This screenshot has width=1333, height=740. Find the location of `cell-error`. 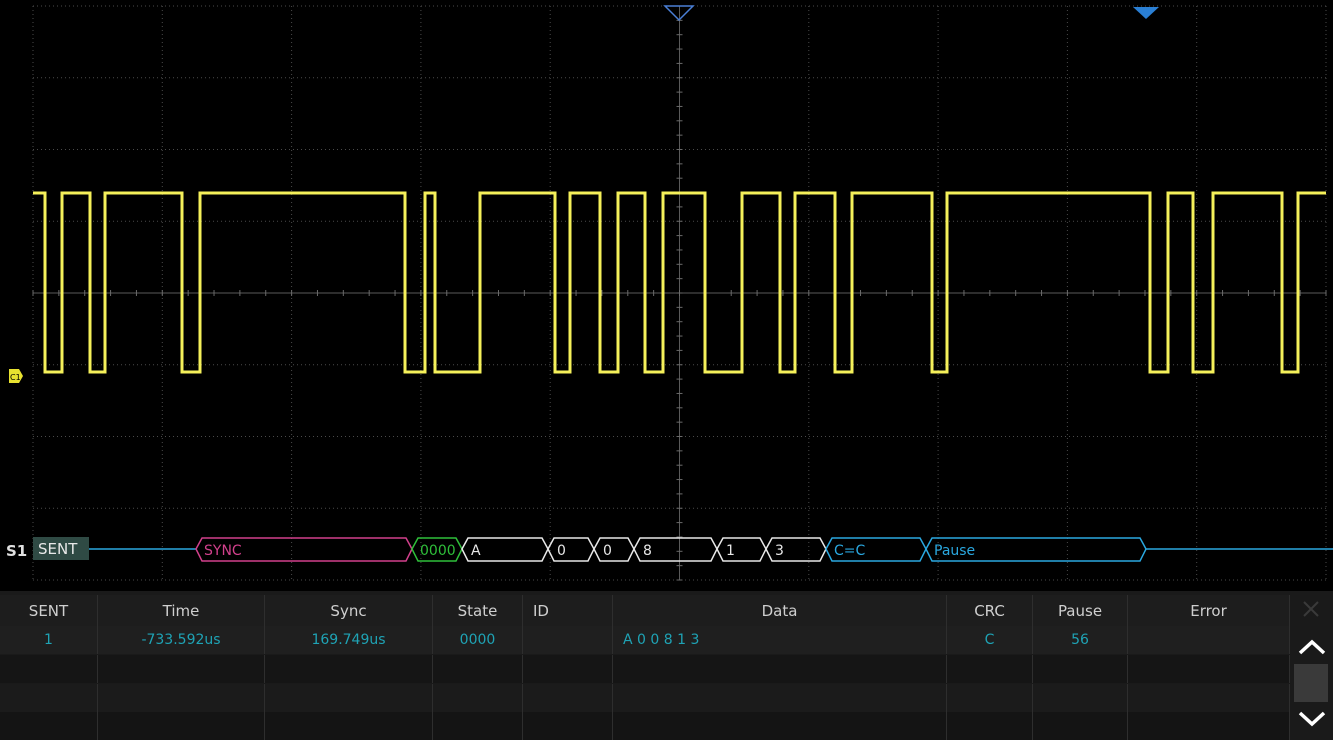

cell-error is located at coordinates (1209, 640).